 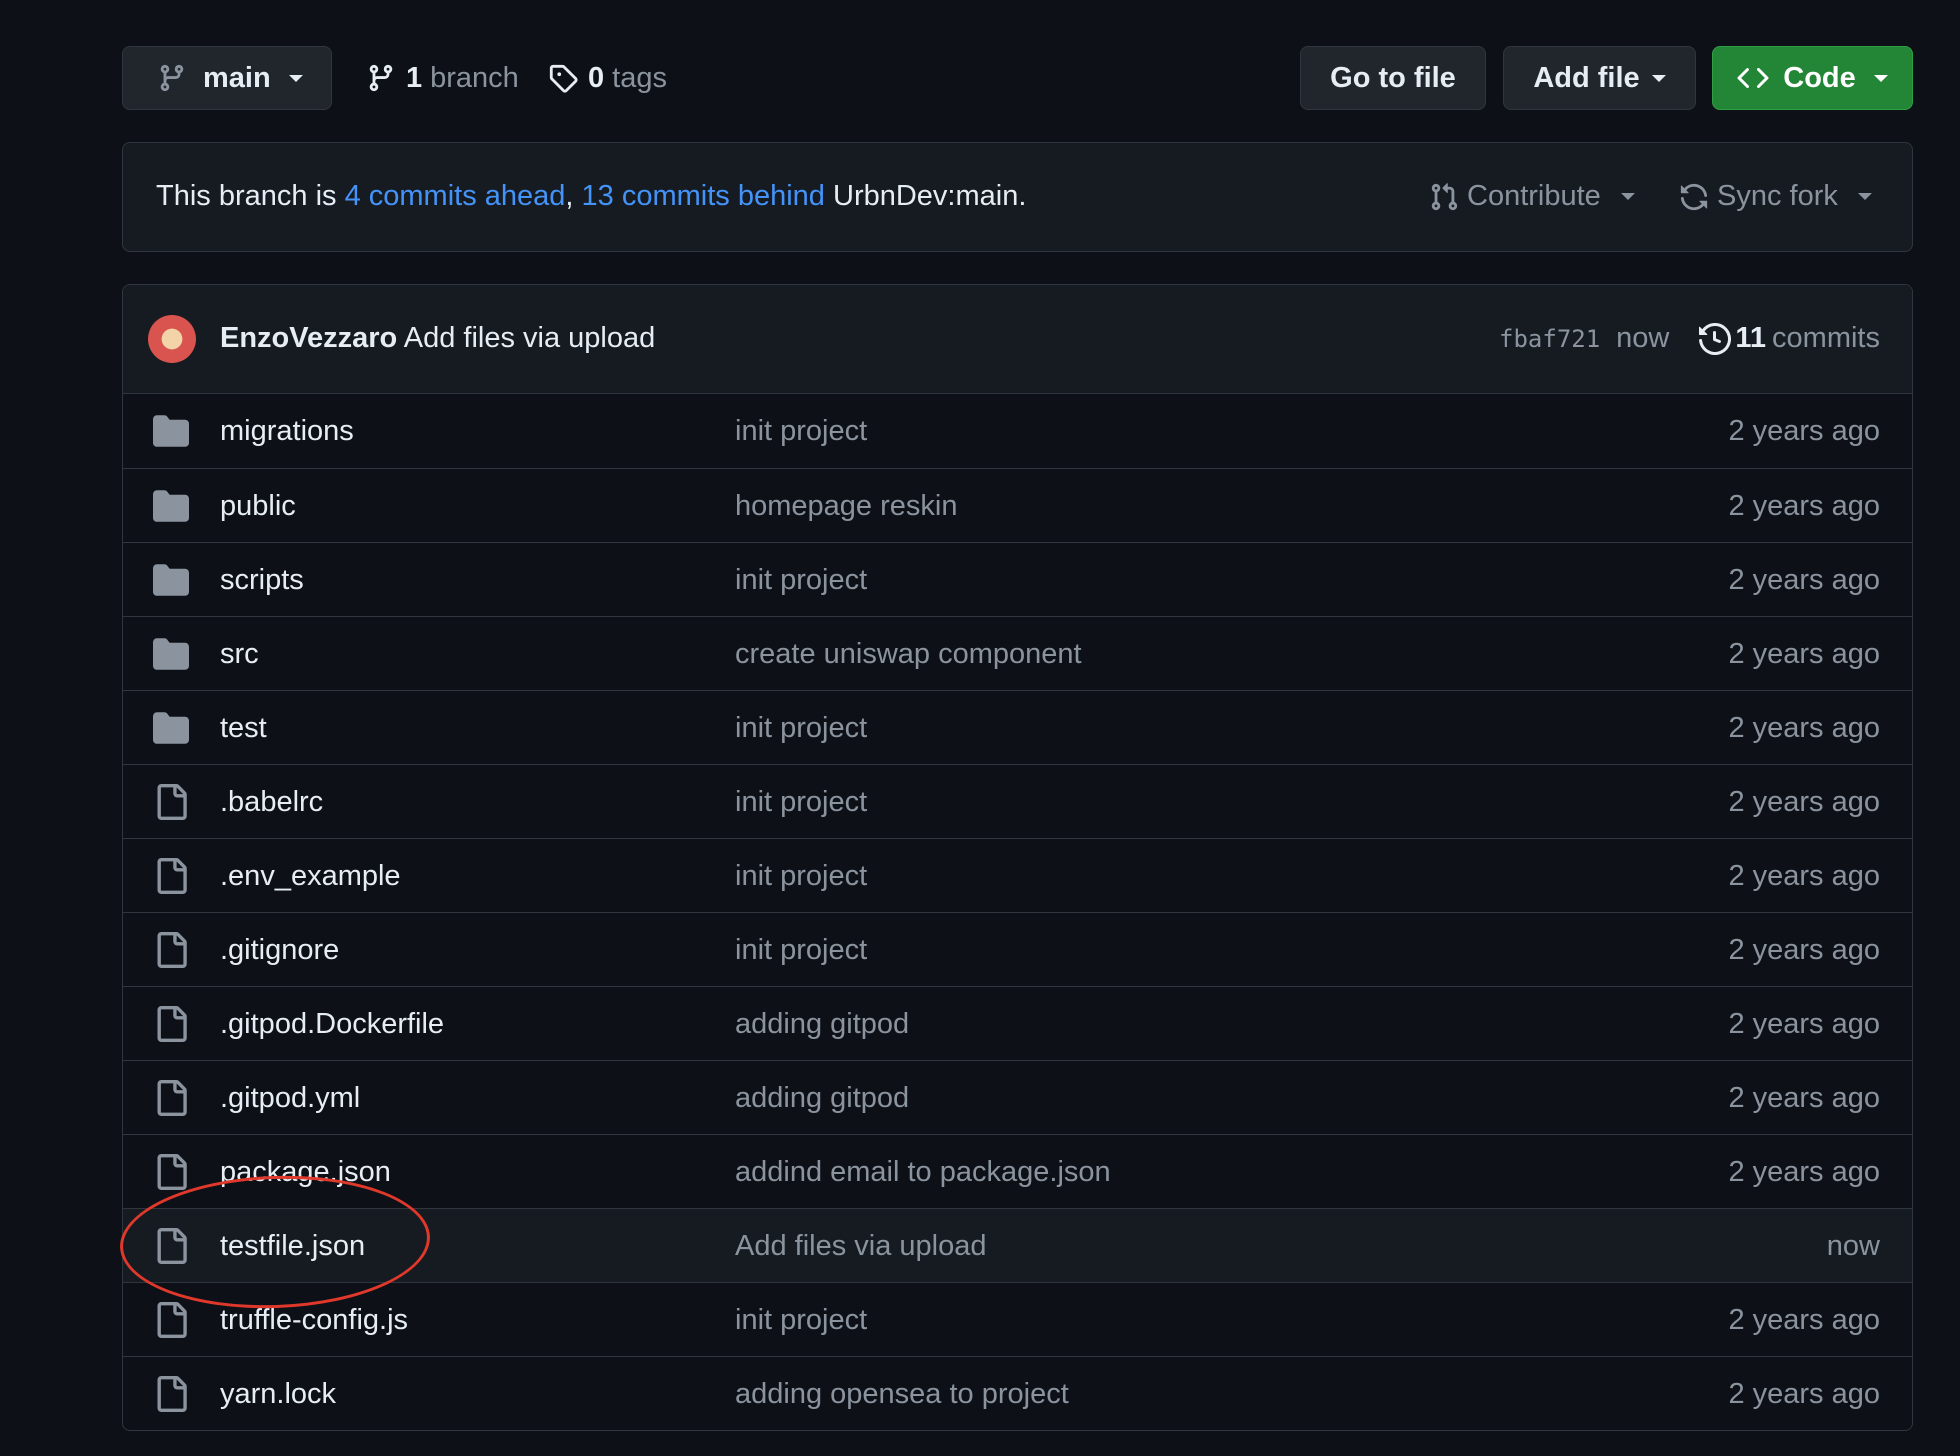 I want to click on file-name-link: migrations, so click(x=287, y=431).